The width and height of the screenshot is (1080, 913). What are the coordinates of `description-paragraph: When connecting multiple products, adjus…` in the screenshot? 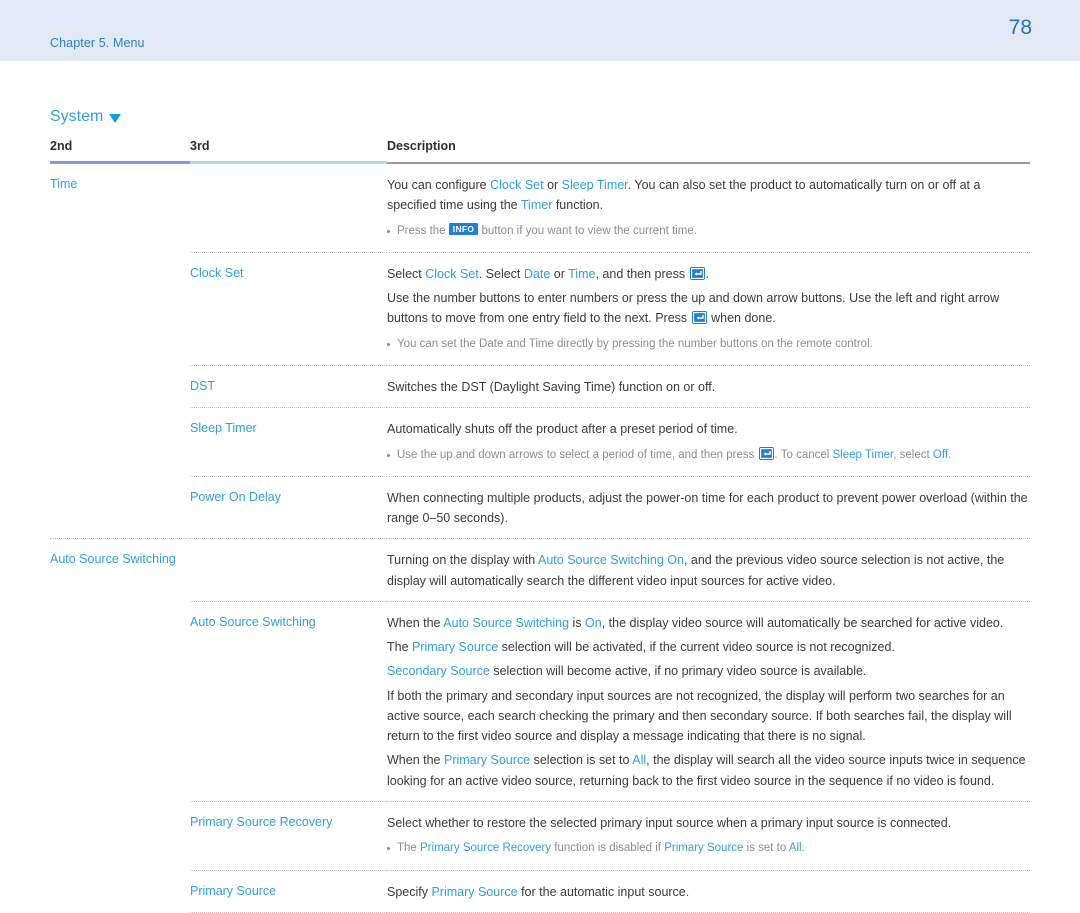 It's located at (707, 508).